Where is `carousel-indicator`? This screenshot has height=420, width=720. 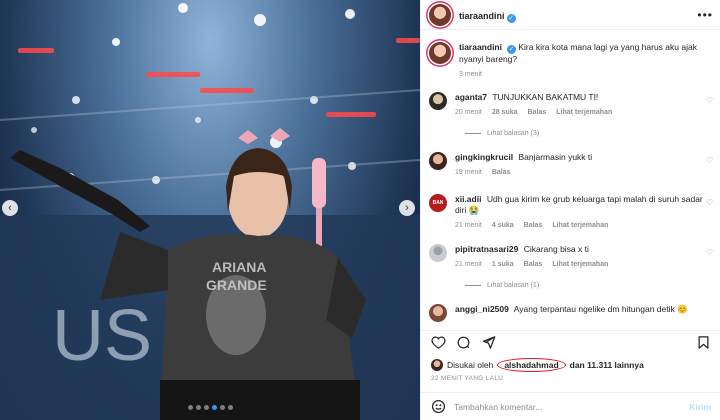
carousel-indicator is located at coordinates (210, 407).